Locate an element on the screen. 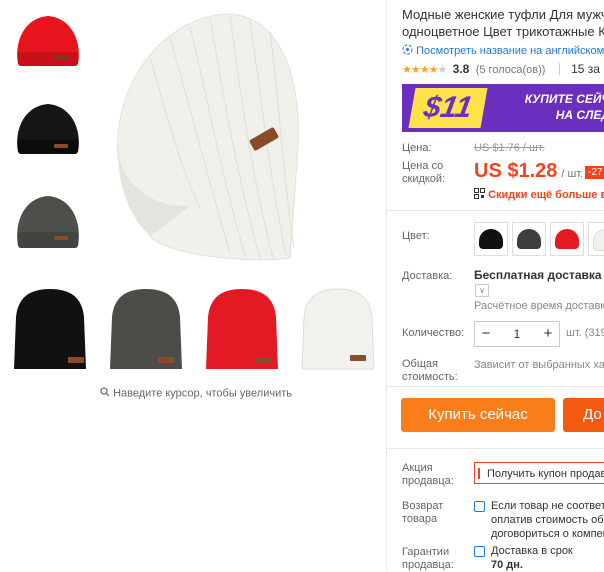 Image resolution: width=604 pixels, height=572 pixels. discount-price-label: Цена со скидкой: is located at coordinates (424, 172).